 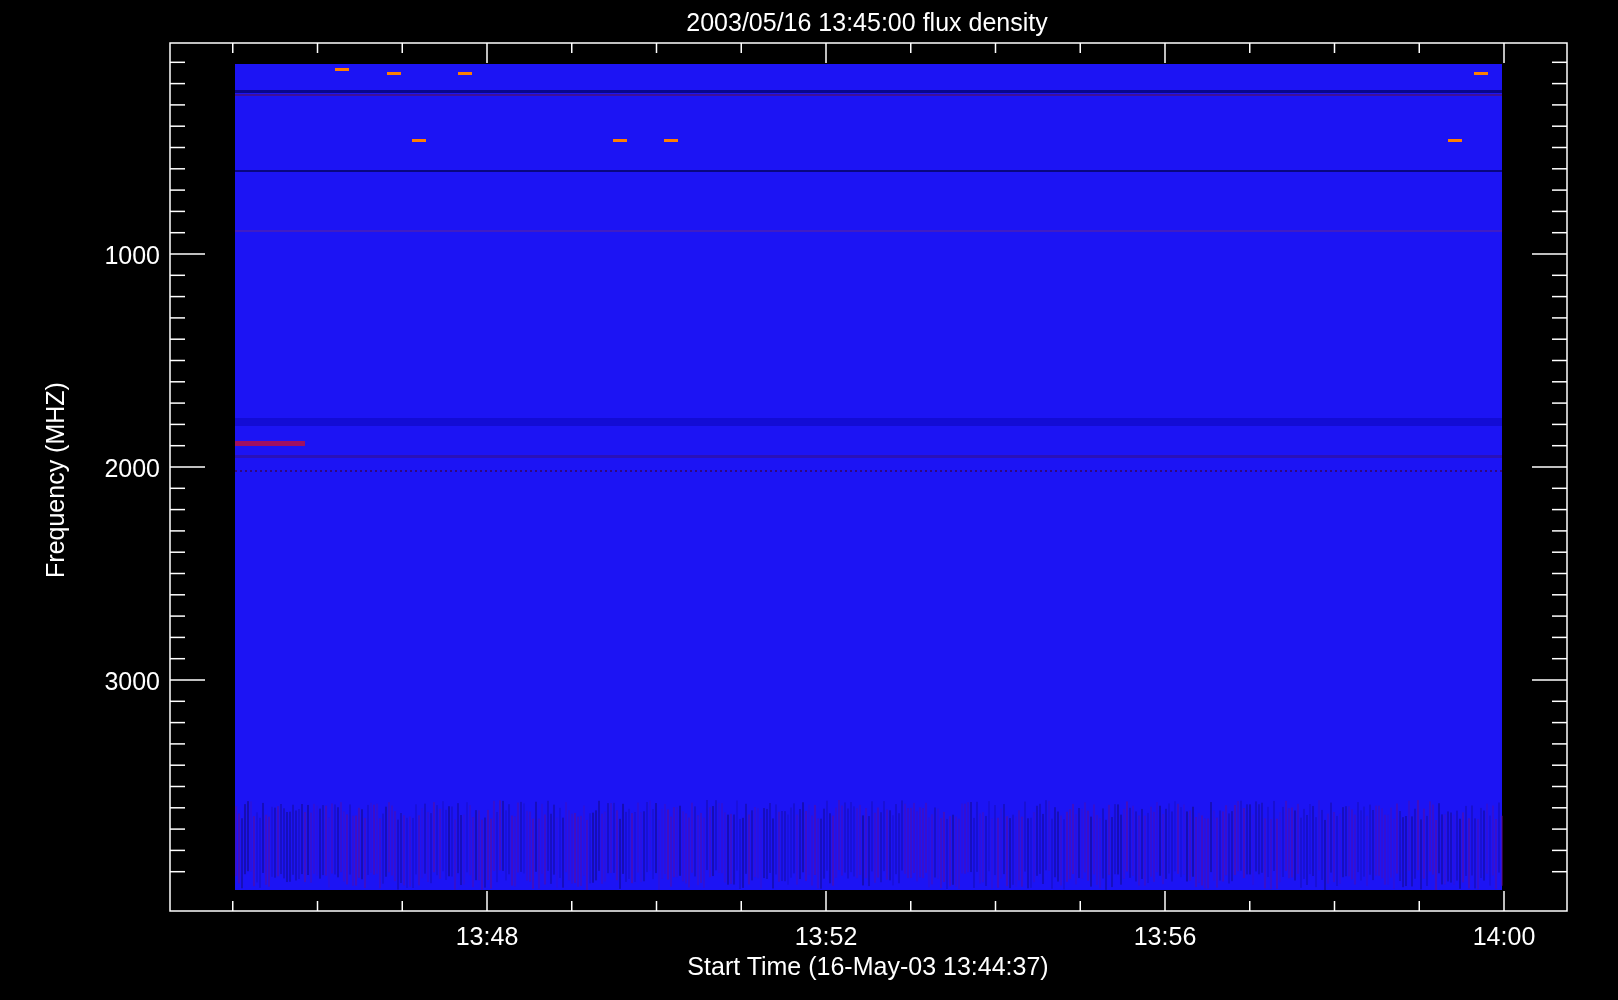 What do you see at coordinates (1165, 936) in the screenshot?
I see `x-tick-label: 13:56` at bounding box center [1165, 936].